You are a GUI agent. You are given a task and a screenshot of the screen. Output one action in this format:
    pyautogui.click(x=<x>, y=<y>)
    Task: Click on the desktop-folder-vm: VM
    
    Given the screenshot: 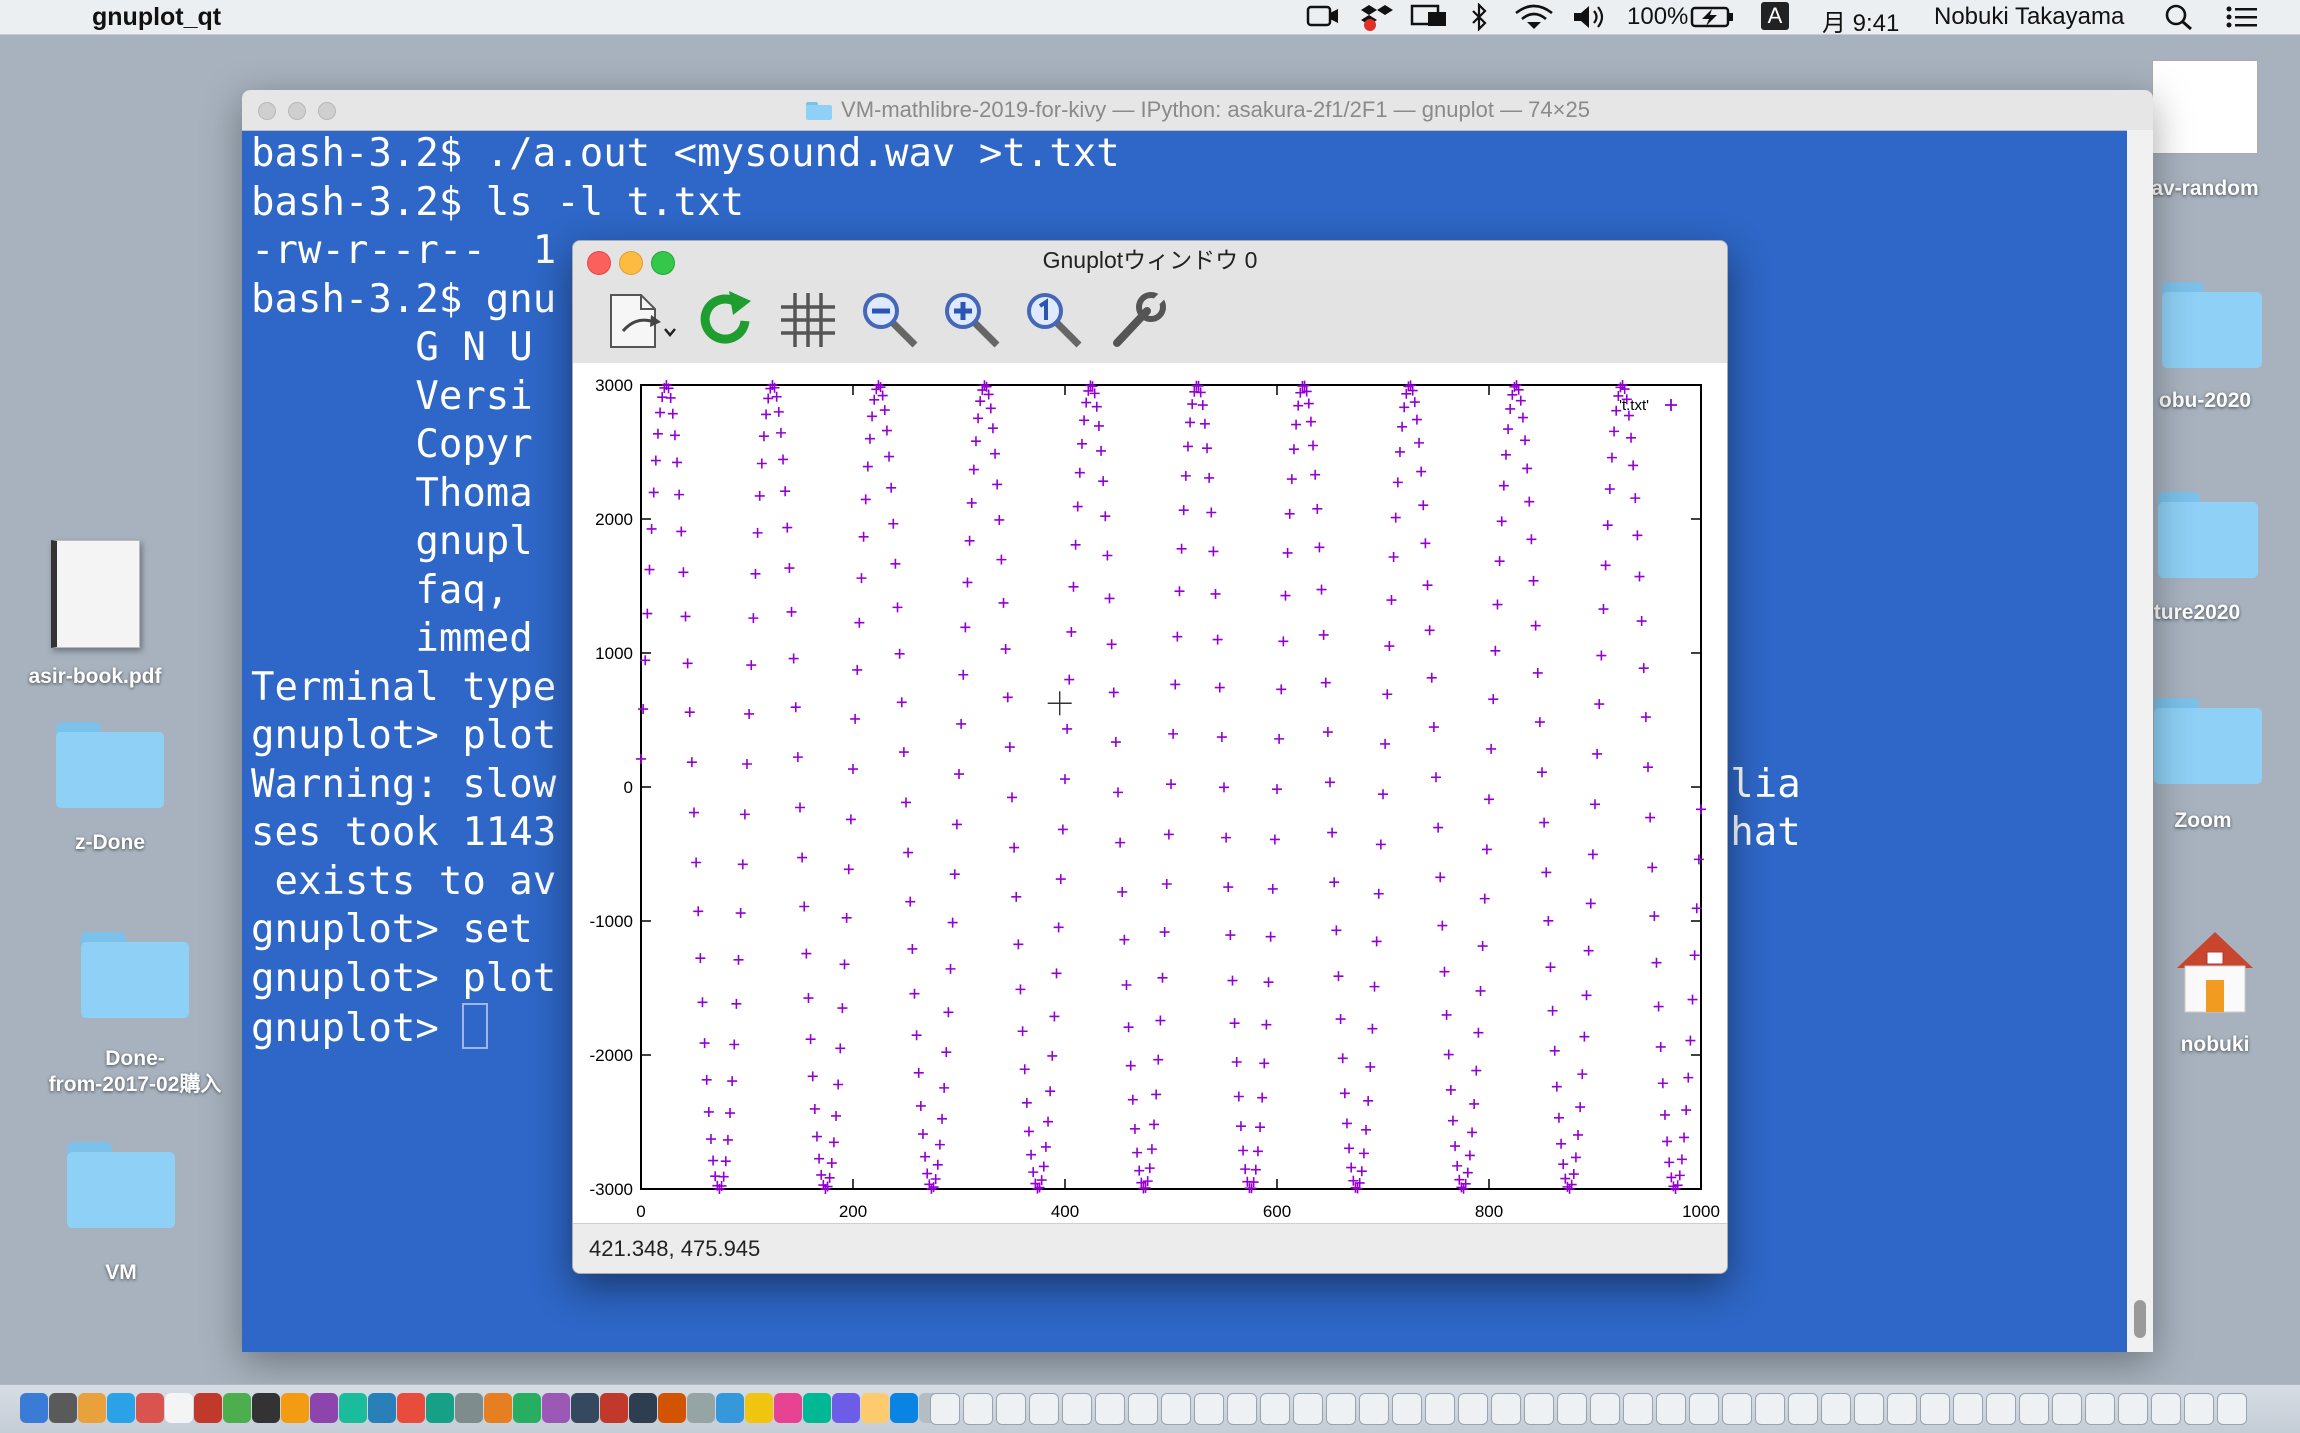 What is the action you would take?
    pyautogui.click(x=121, y=1214)
    